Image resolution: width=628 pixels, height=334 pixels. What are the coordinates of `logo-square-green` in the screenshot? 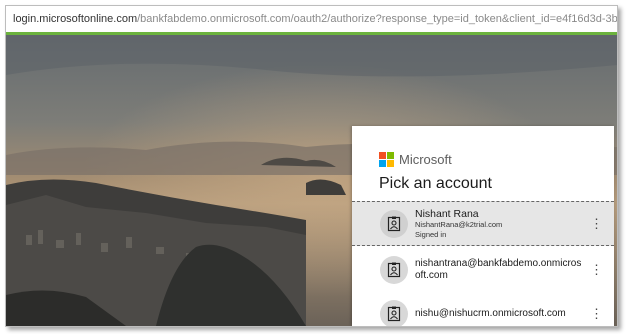 It's located at (390, 155).